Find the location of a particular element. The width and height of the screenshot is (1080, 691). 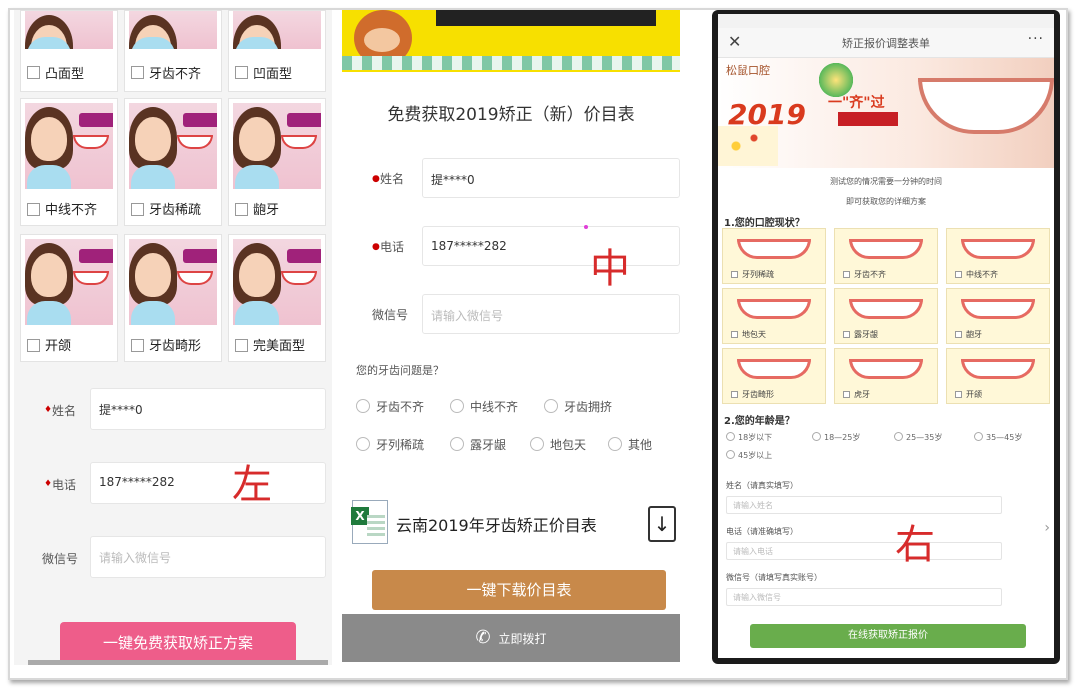

pink-dot is located at coordinates (586, 227).